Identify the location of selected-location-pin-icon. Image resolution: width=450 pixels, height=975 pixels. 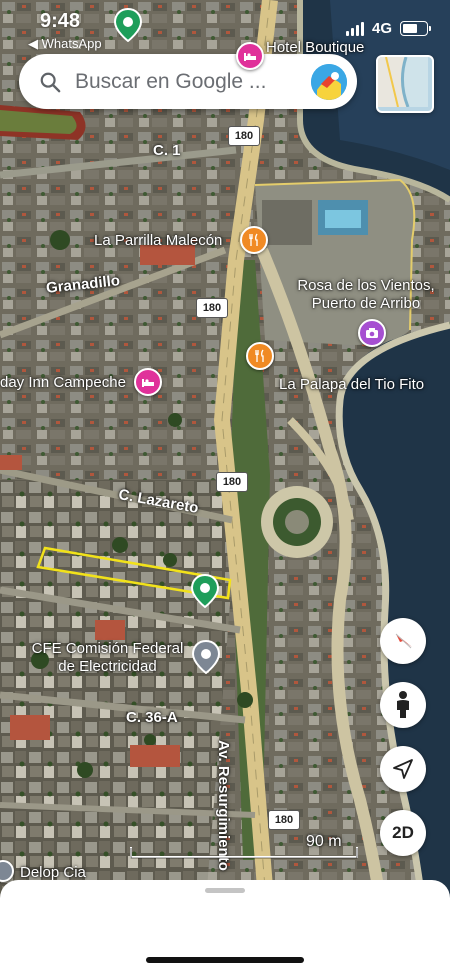
(205, 591).